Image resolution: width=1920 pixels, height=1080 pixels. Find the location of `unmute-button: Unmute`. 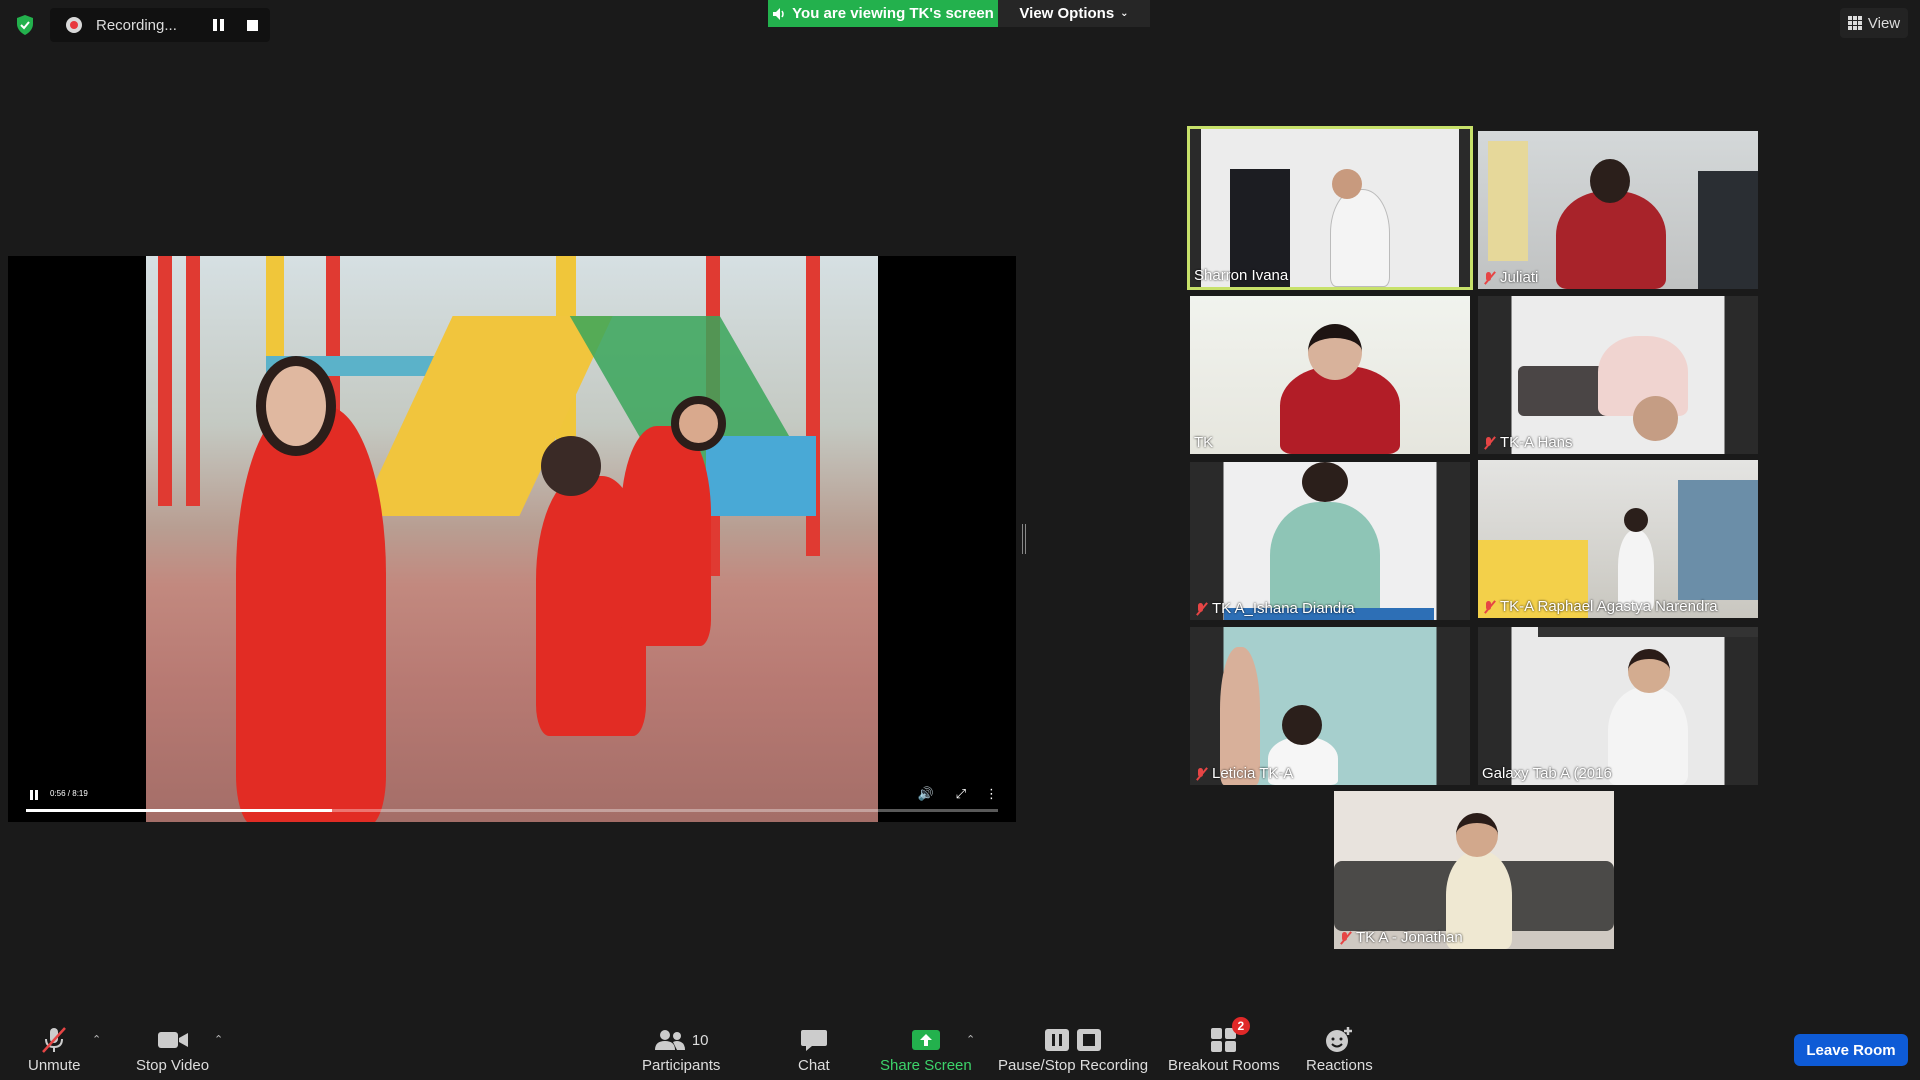

unmute-button: Unmute is located at coordinates (54, 1048).